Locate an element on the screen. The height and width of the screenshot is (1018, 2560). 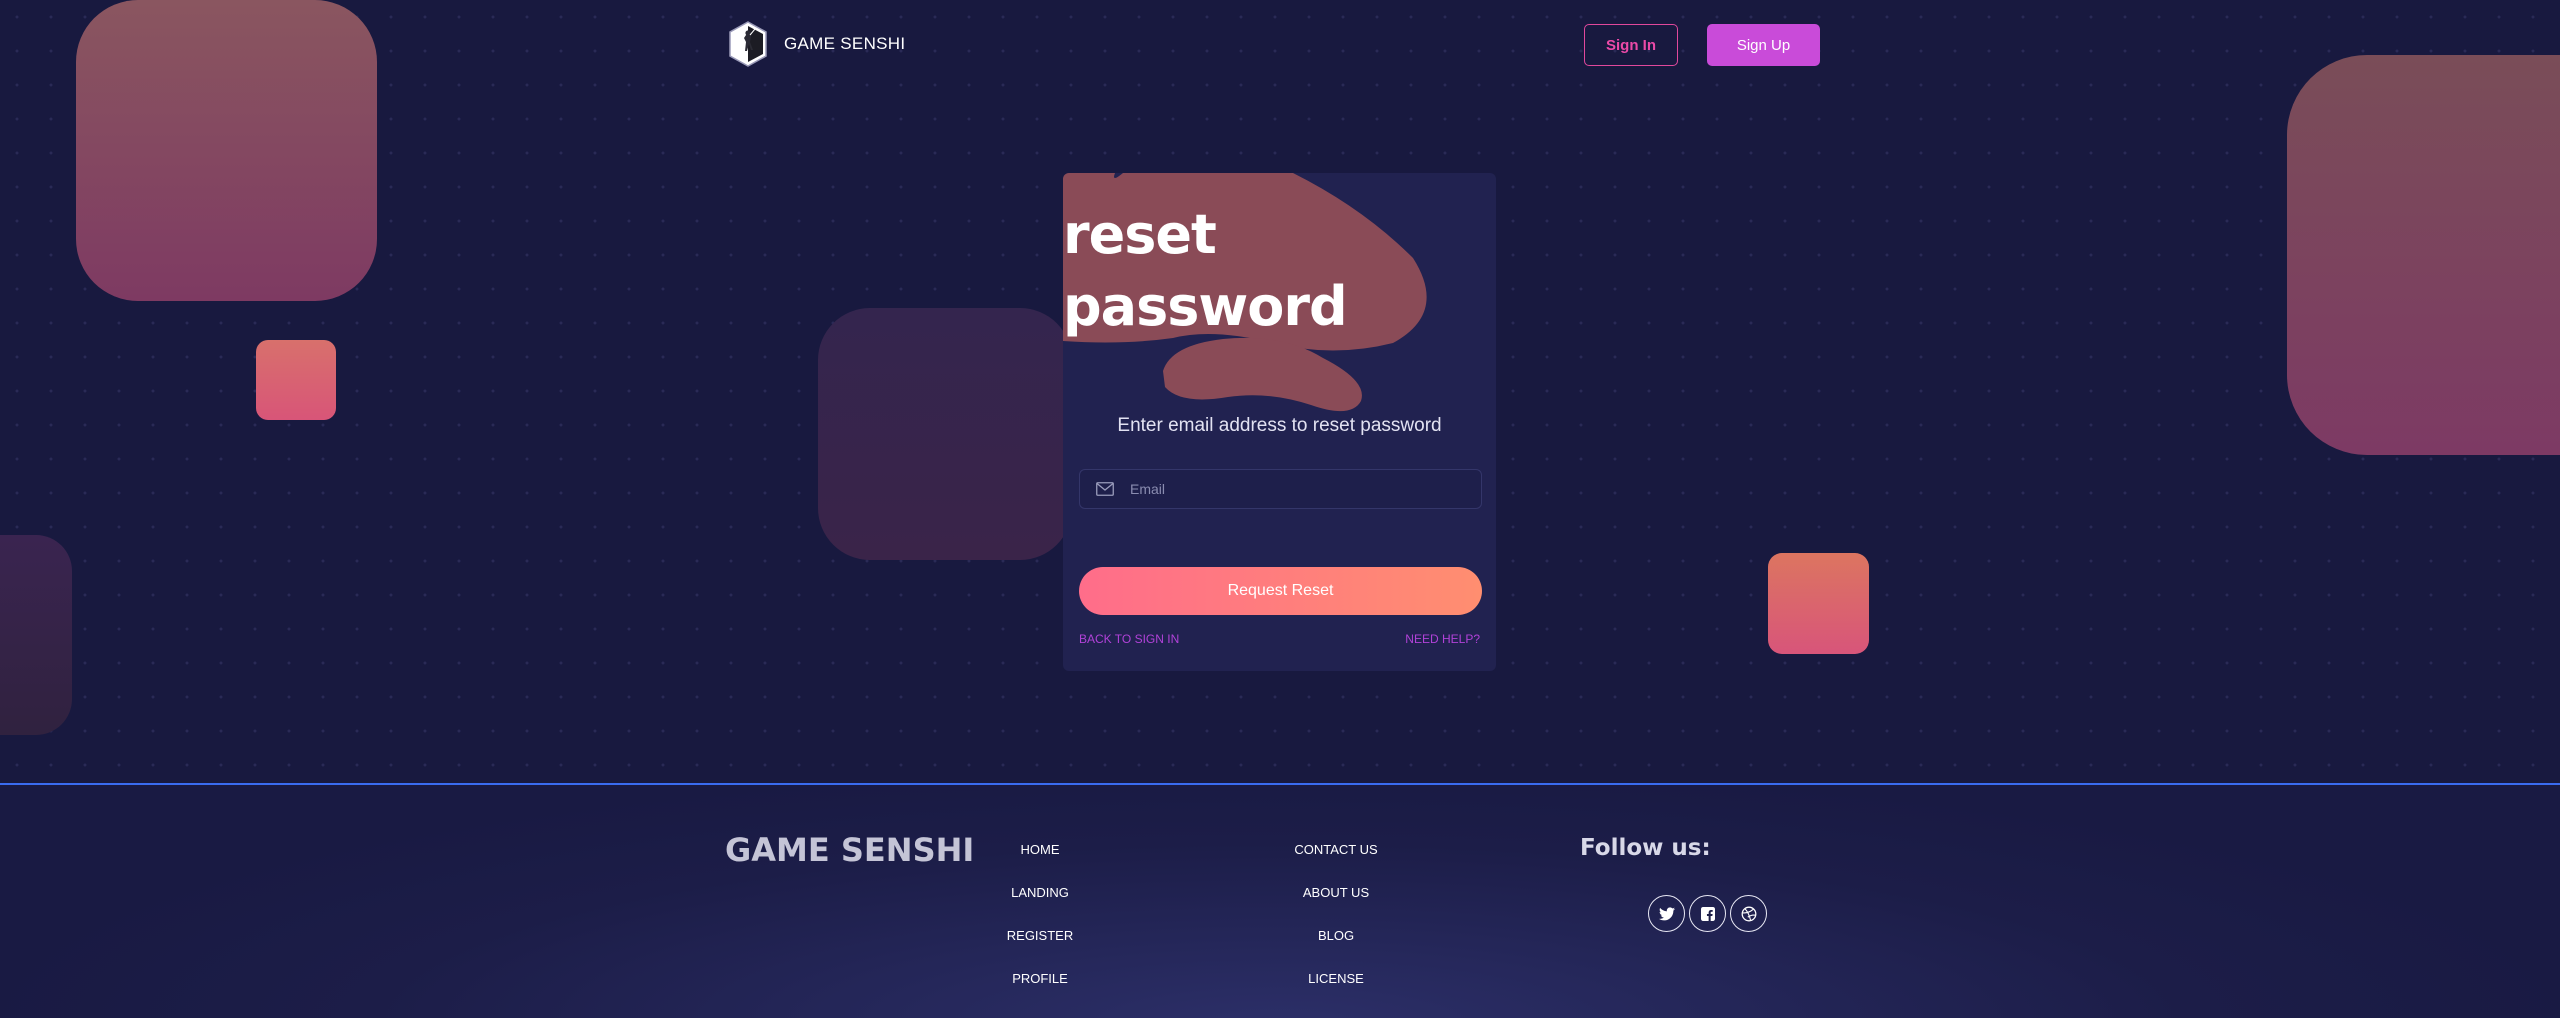
footer-link-license: LICENSE is located at coordinates (1336, 992).